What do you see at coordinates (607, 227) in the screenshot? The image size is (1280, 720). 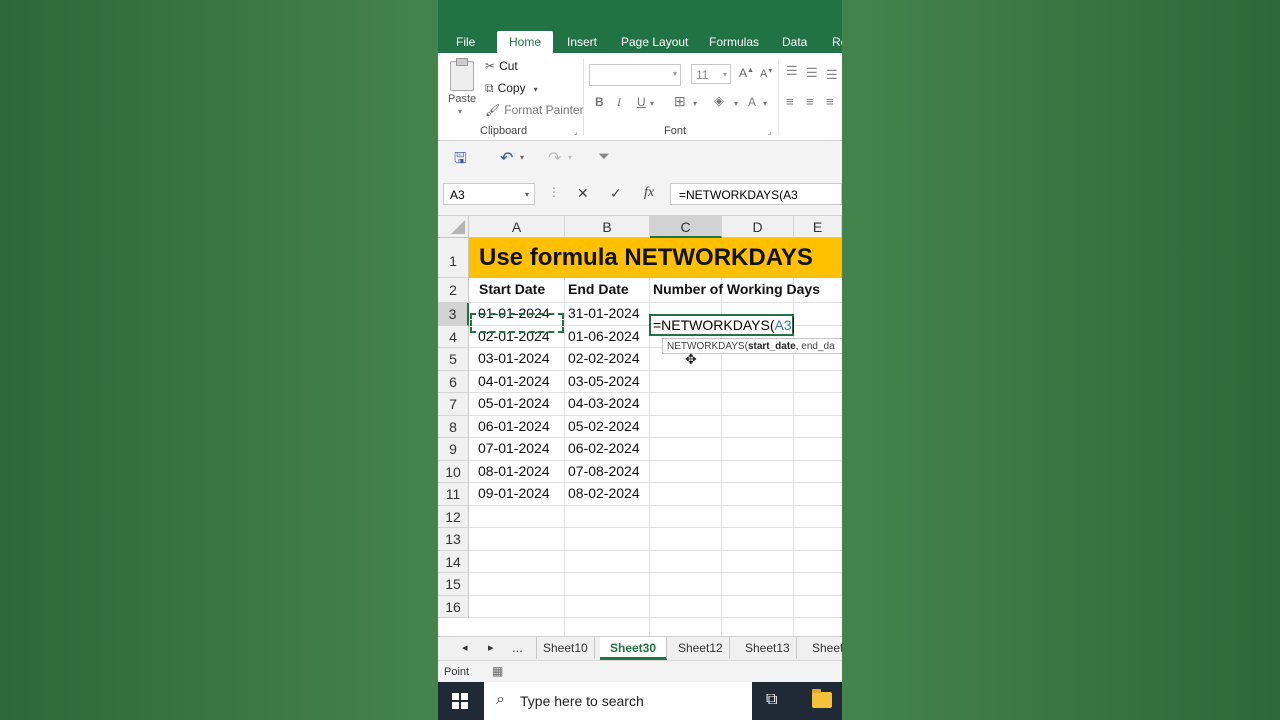 I see `column-header-b: B` at bounding box center [607, 227].